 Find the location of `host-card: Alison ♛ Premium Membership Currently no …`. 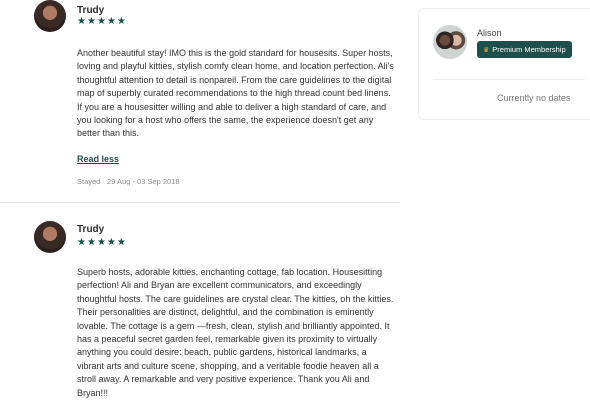

host-card: Alison ♛ Premium Membership Currently no … is located at coordinates (504, 64).